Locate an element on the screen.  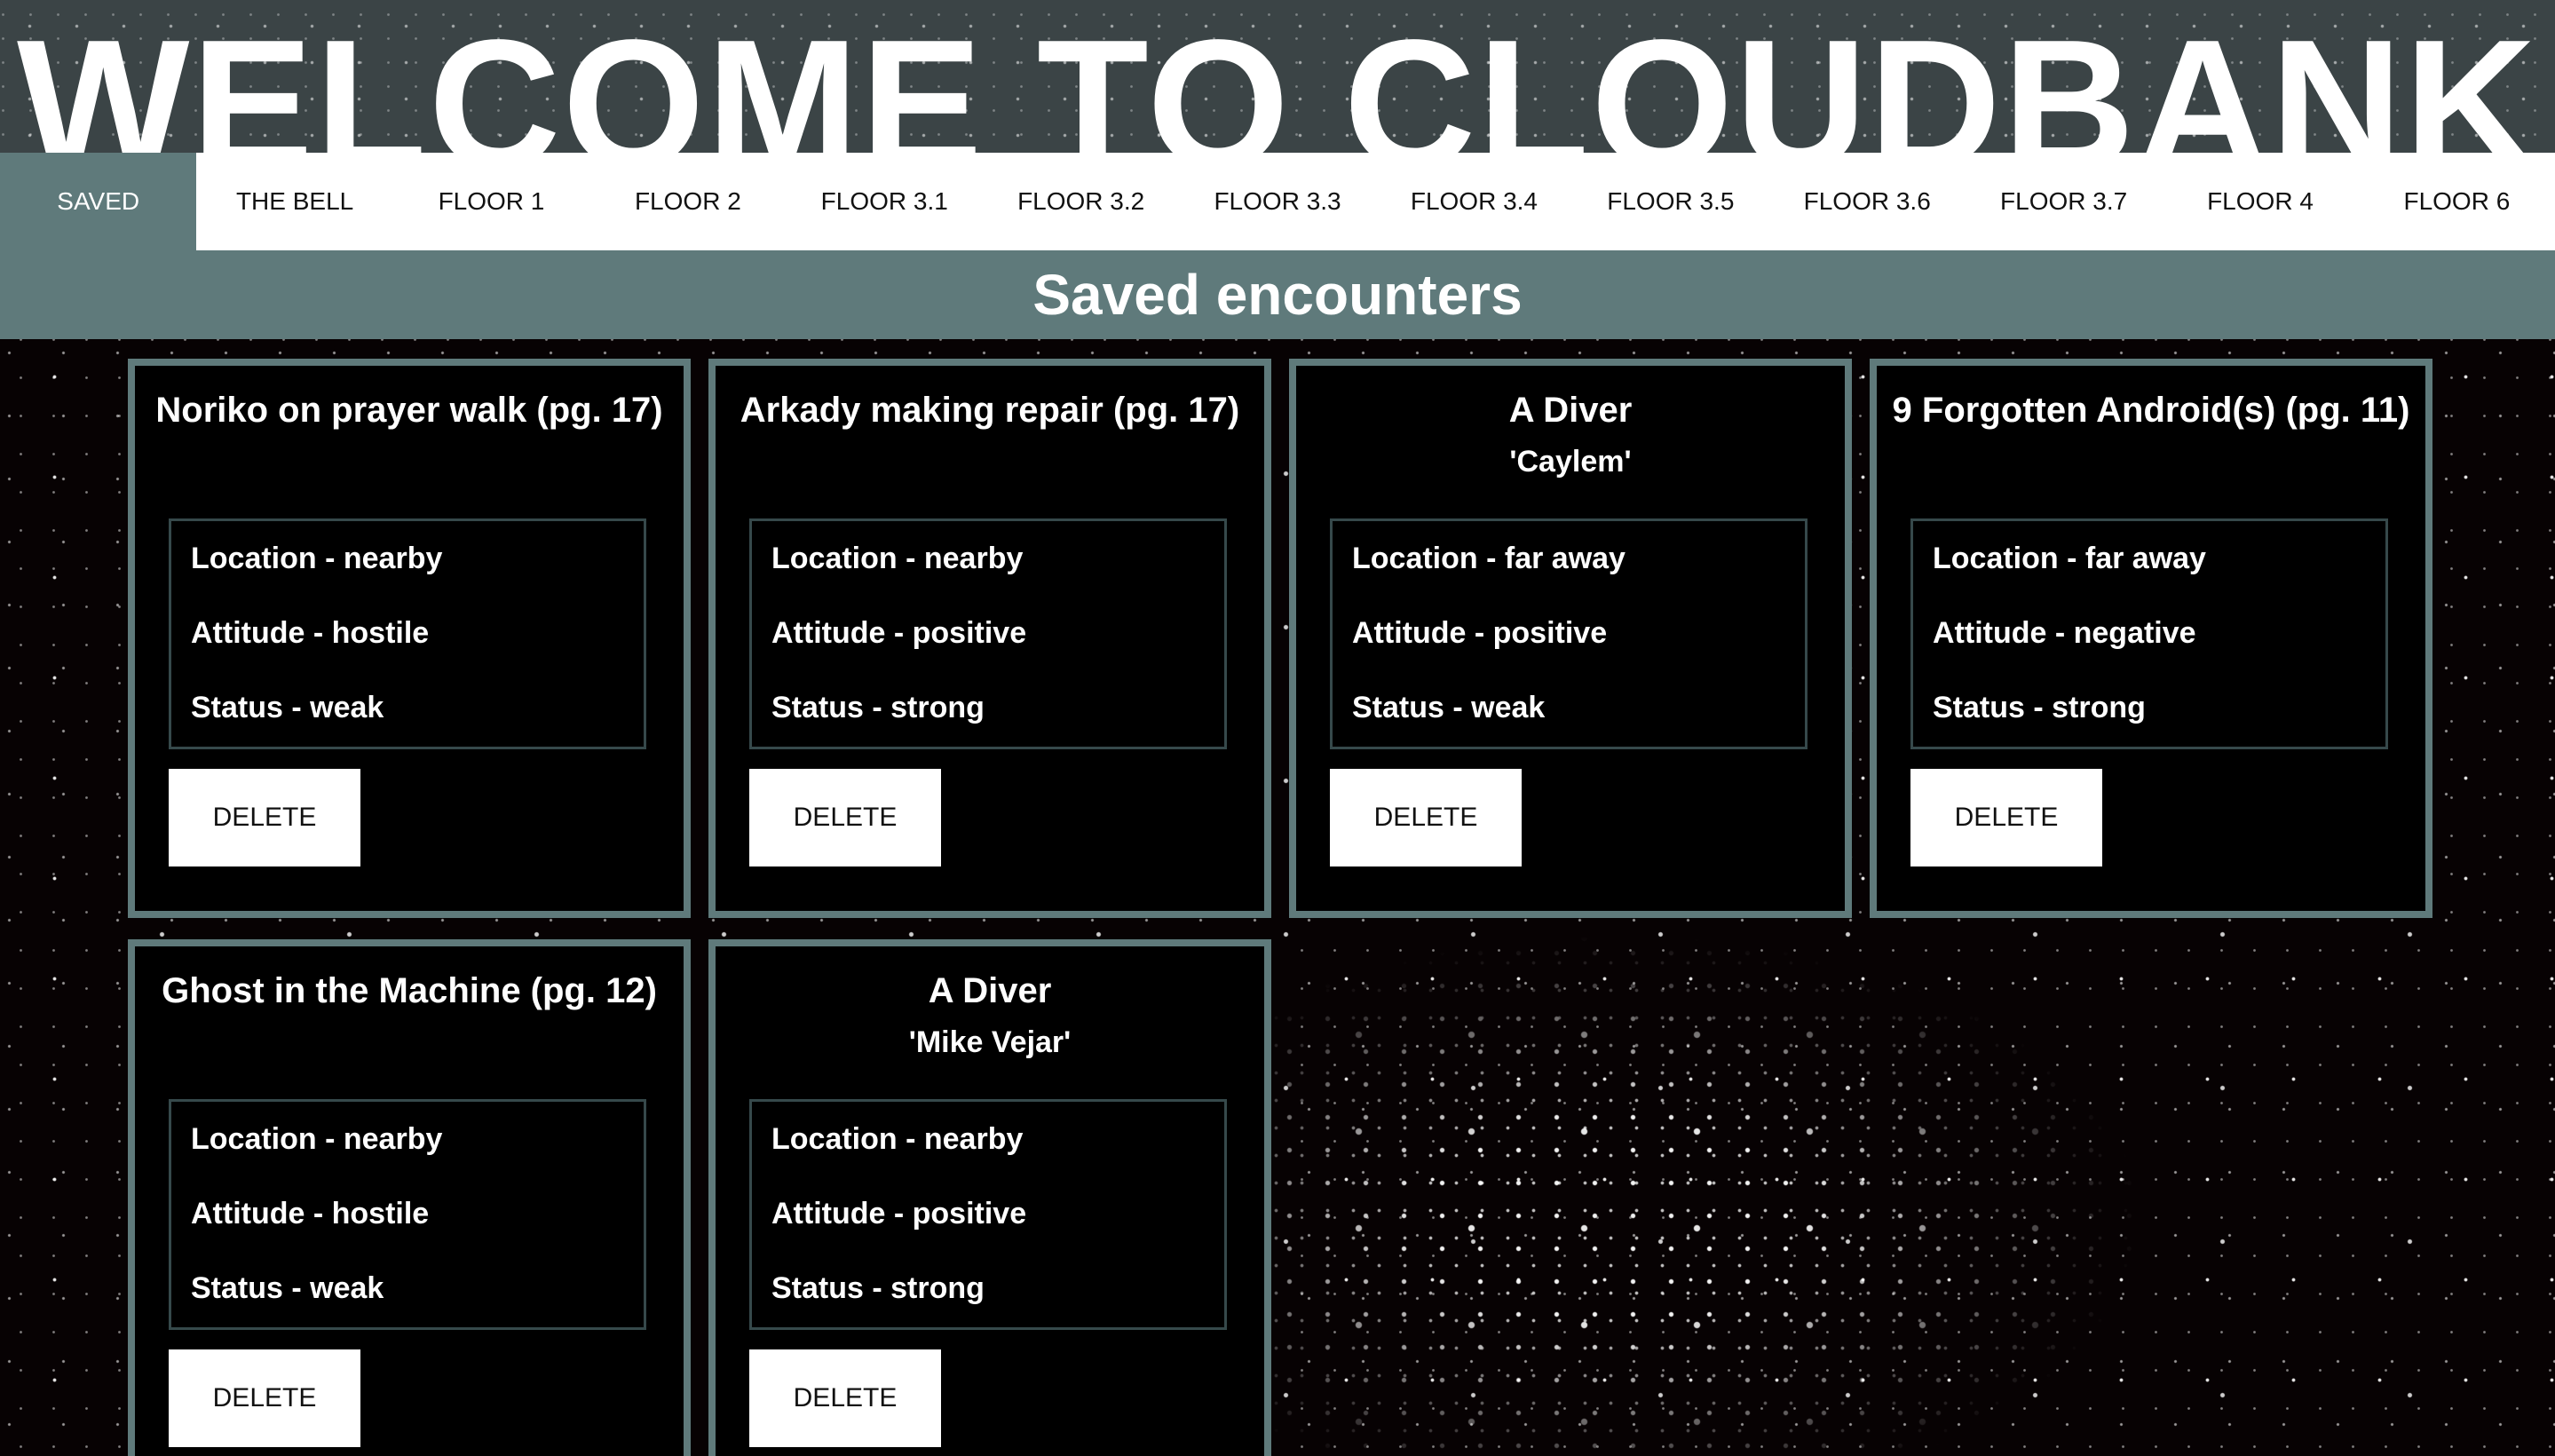
nav-tab-floor-3-6: FLOOR 3.6 is located at coordinates (1867, 201).